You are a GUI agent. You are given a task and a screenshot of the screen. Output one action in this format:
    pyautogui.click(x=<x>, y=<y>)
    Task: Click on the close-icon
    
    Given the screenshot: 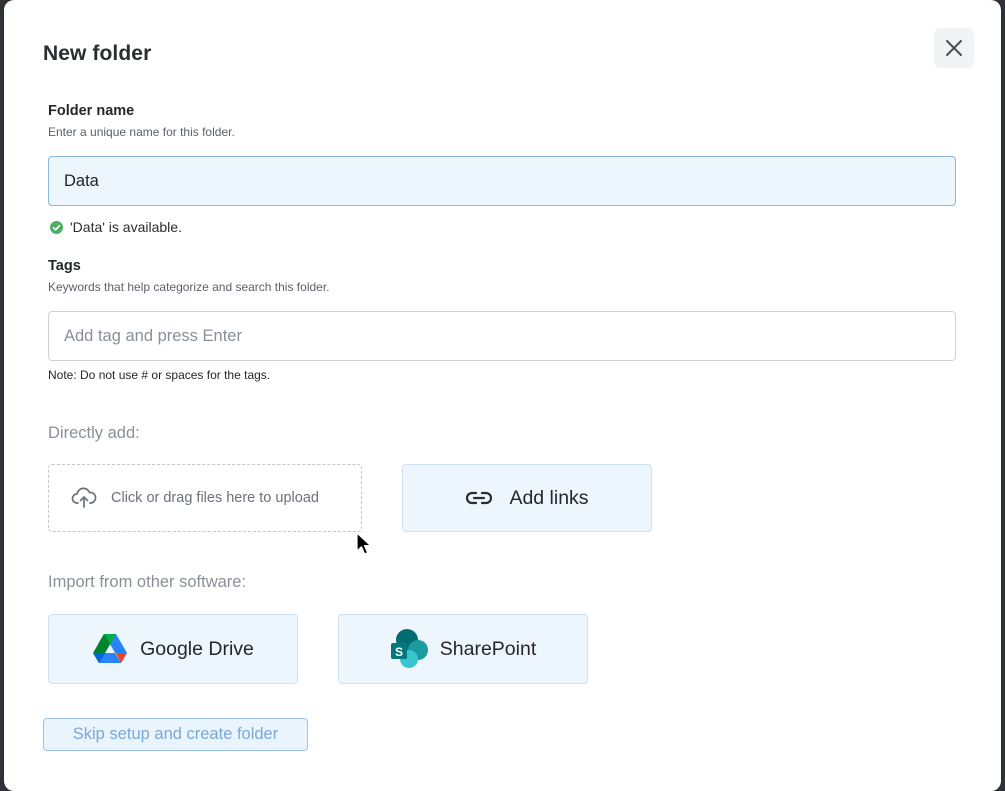 What is the action you would take?
    pyautogui.click(x=954, y=48)
    